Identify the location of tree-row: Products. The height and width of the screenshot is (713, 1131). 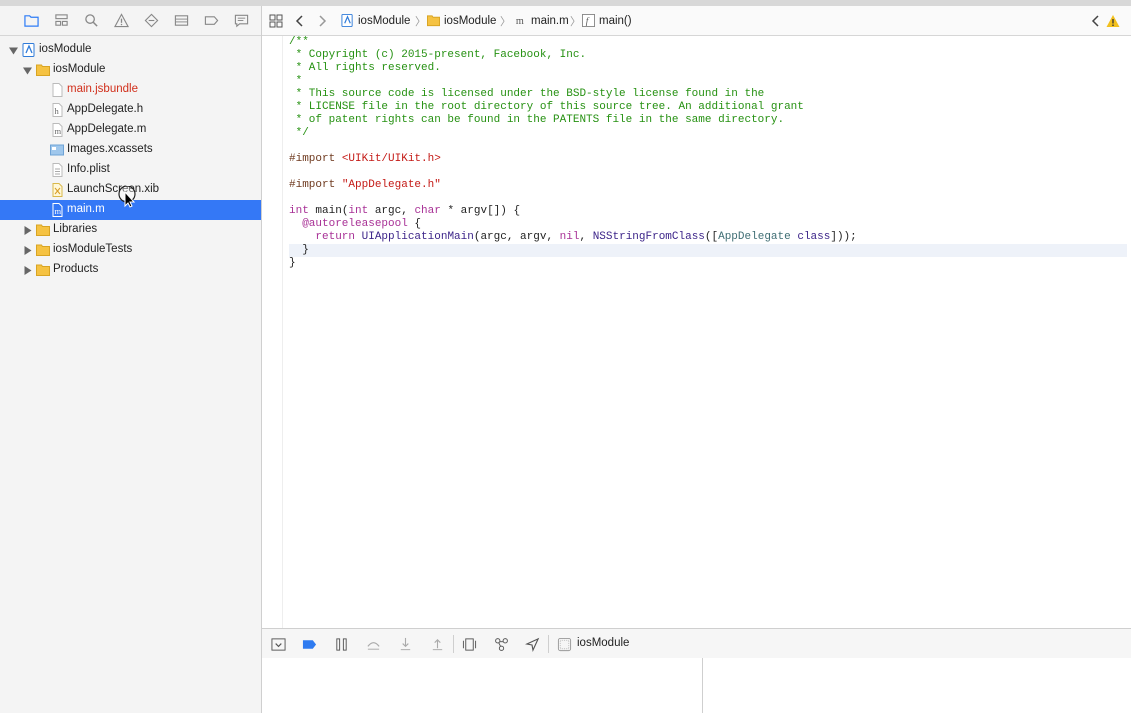
(130, 270).